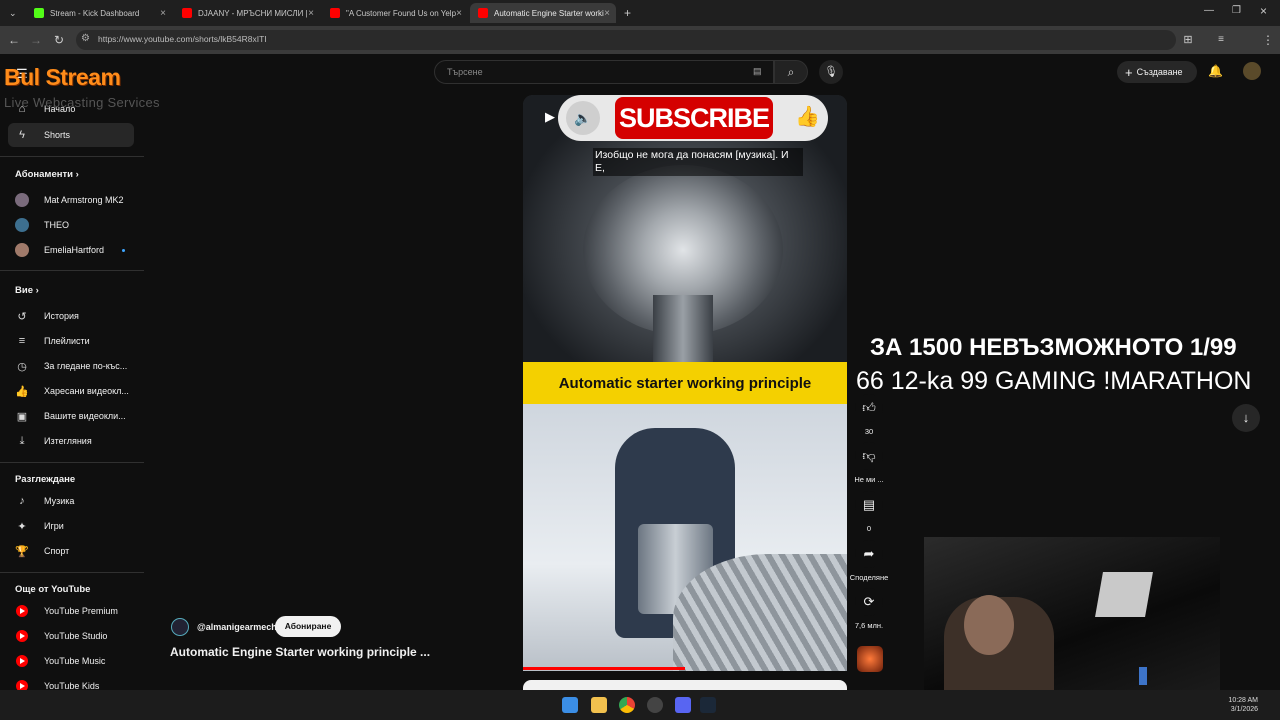 The width and height of the screenshot is (1280, 720). Describe the element at coordinates (550, 117) in the screenshot. I see `play-icon: ▶` at that location.